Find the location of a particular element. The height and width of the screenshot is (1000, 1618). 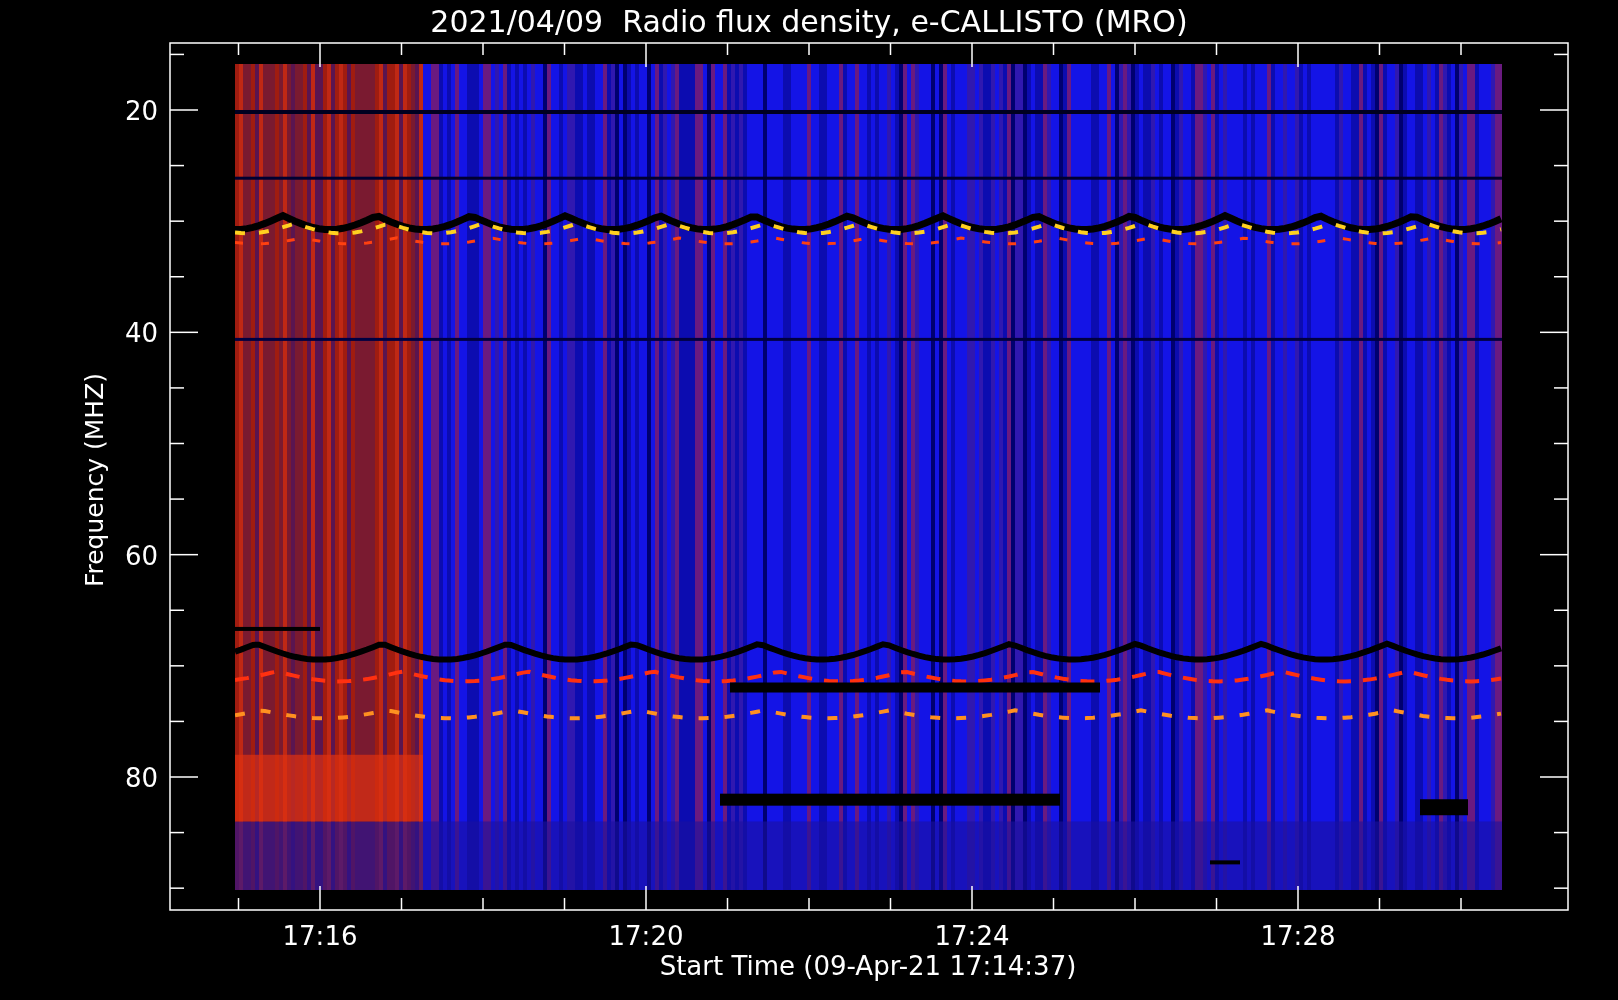

y-tick-label: 40 is located at coordinates (141, 333).